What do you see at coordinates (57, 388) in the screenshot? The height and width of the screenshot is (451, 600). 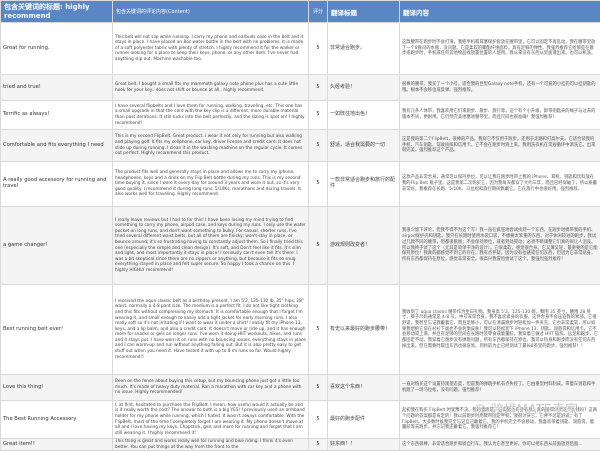 I see `review-title-cell: Love this thing!` at bounding box center [57, 388].